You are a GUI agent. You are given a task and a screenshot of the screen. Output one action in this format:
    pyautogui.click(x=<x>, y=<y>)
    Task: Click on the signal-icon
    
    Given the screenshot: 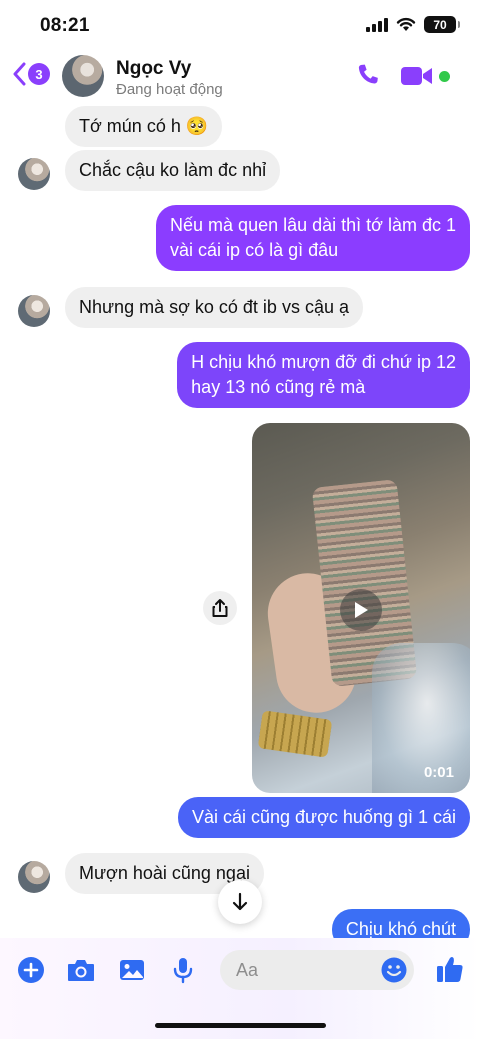 What is the action you would take?
    pyautogui.click(x=377, y=24)
    